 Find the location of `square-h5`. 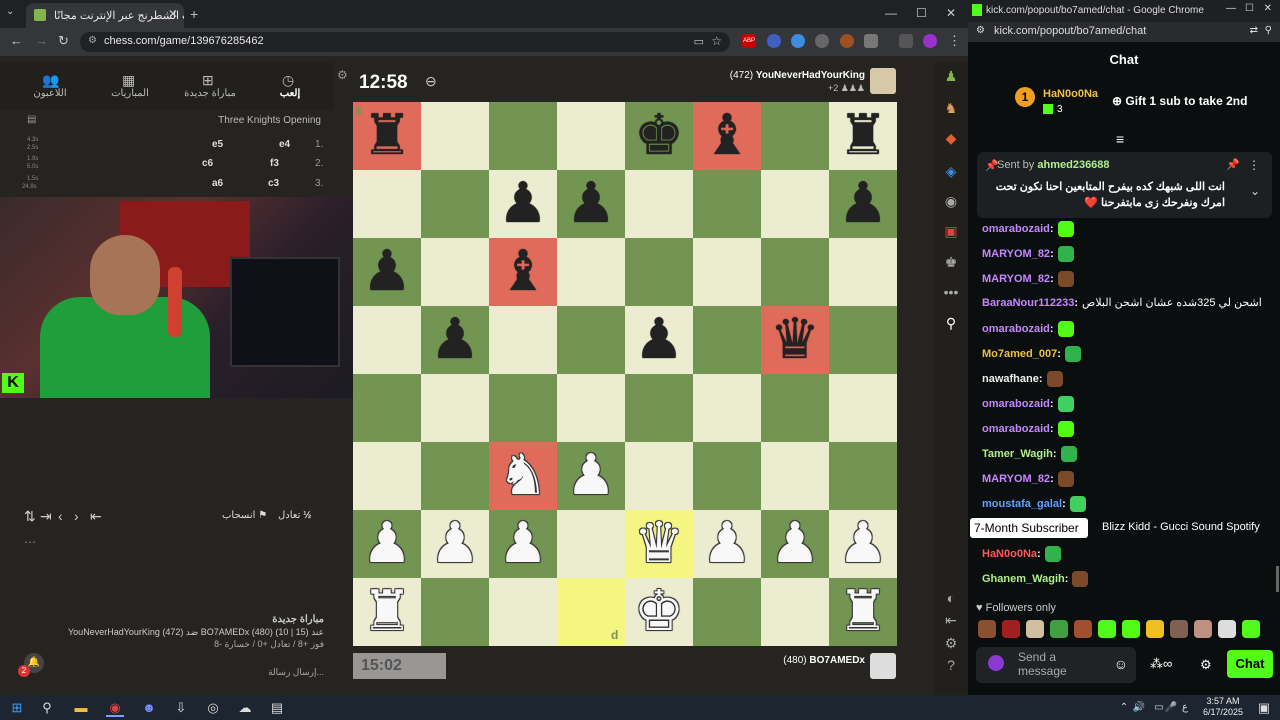

square-h5 is located at coordinates (863, 340).